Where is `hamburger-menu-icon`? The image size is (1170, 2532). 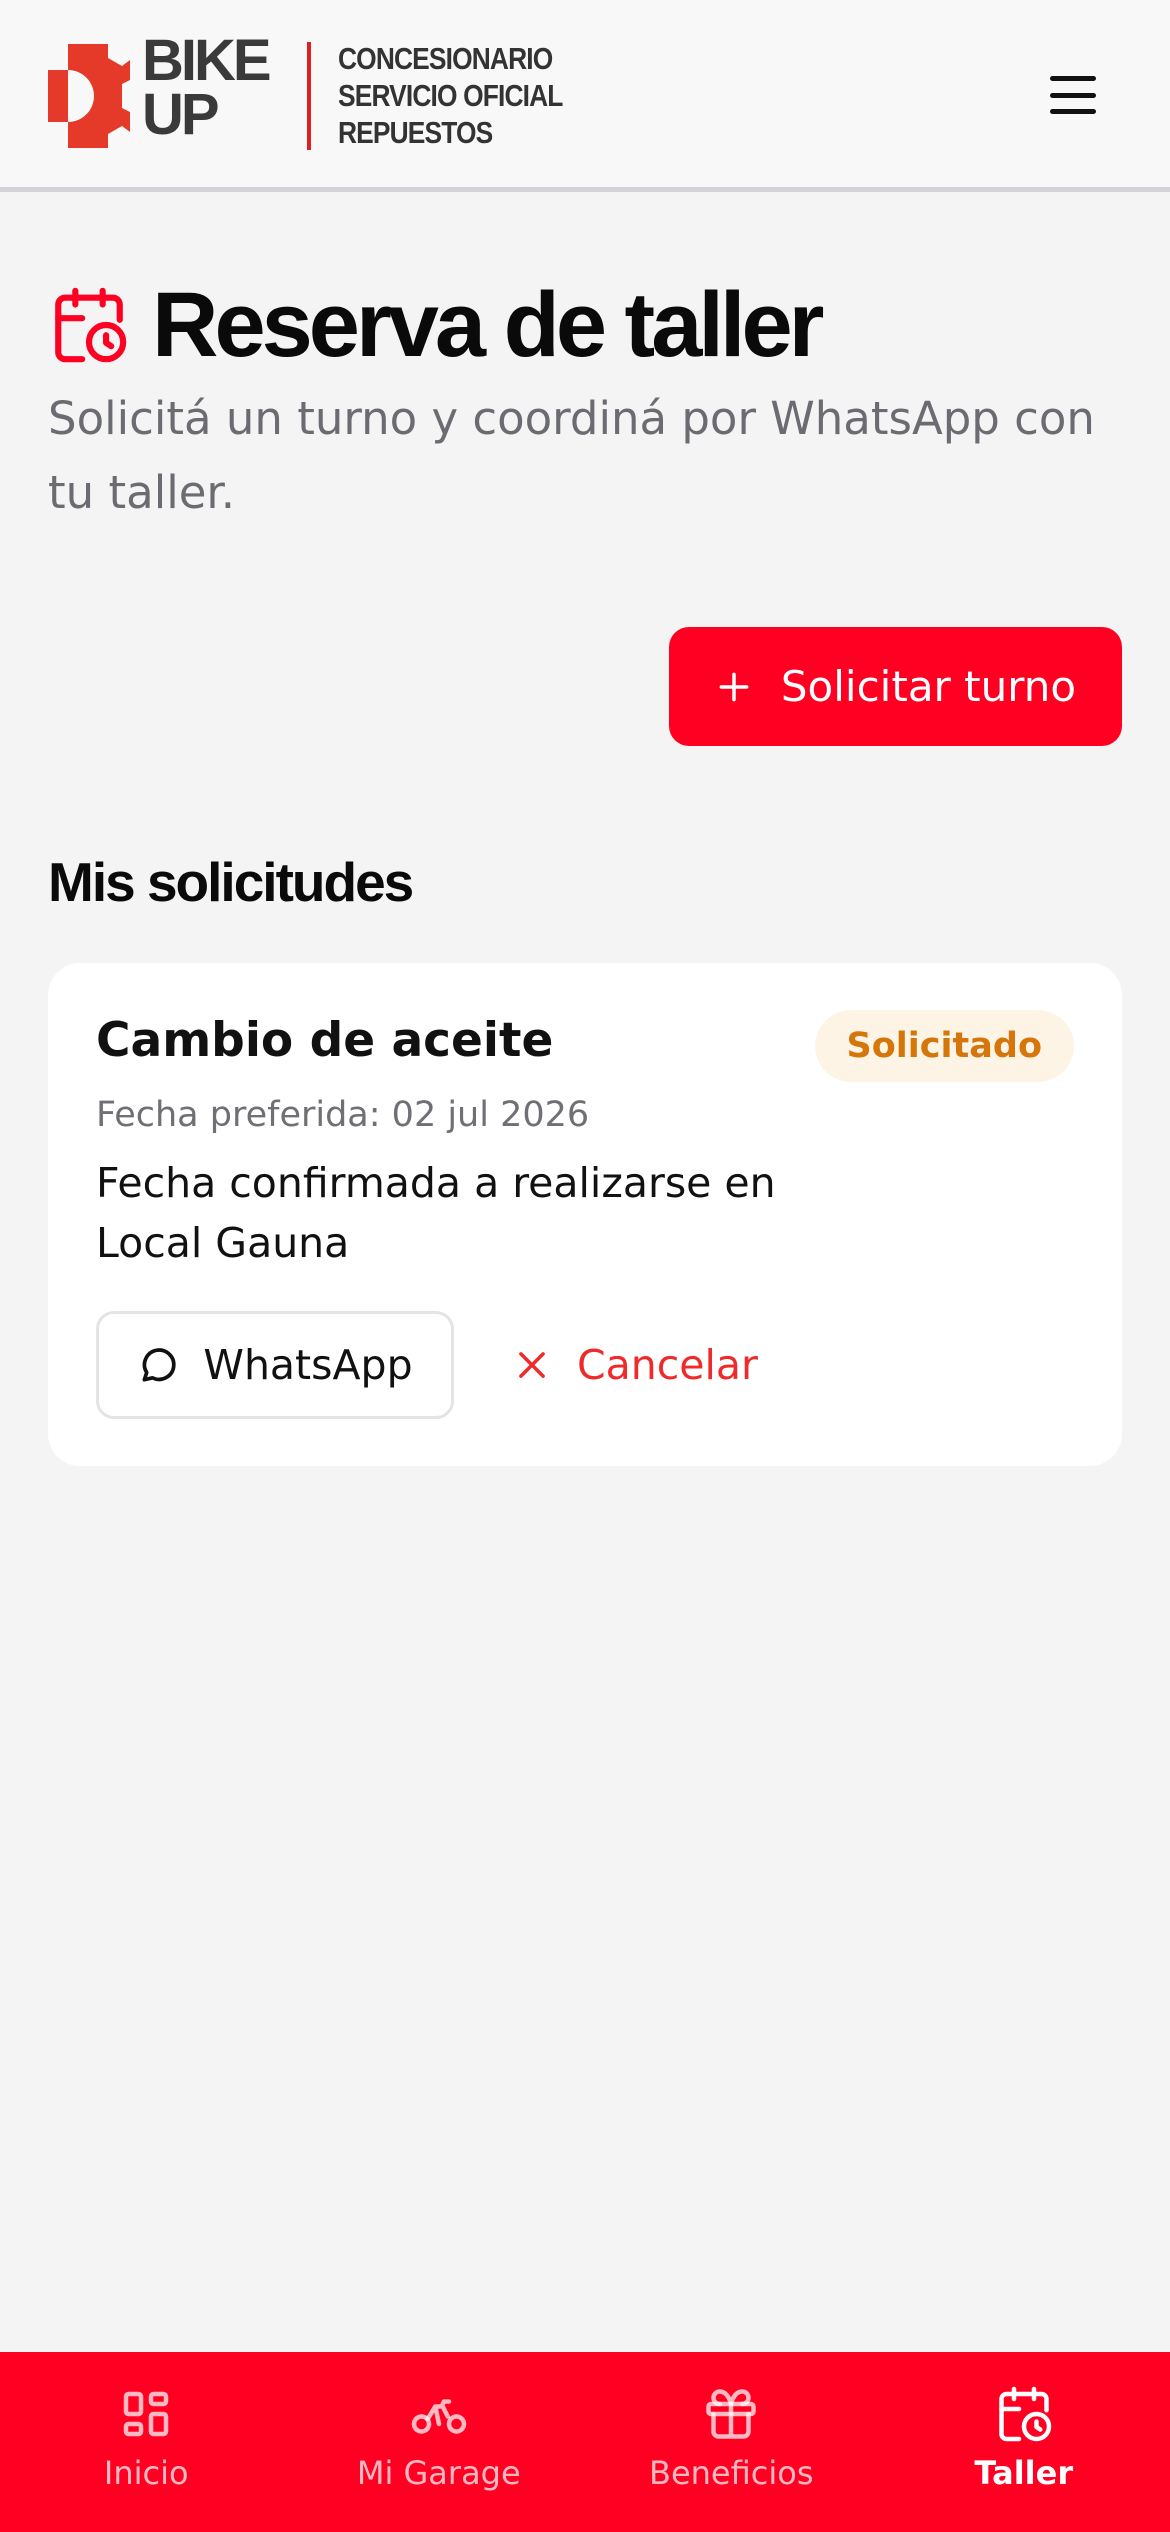 hamburger-menu-icon is located at coordinates (1073, 95).